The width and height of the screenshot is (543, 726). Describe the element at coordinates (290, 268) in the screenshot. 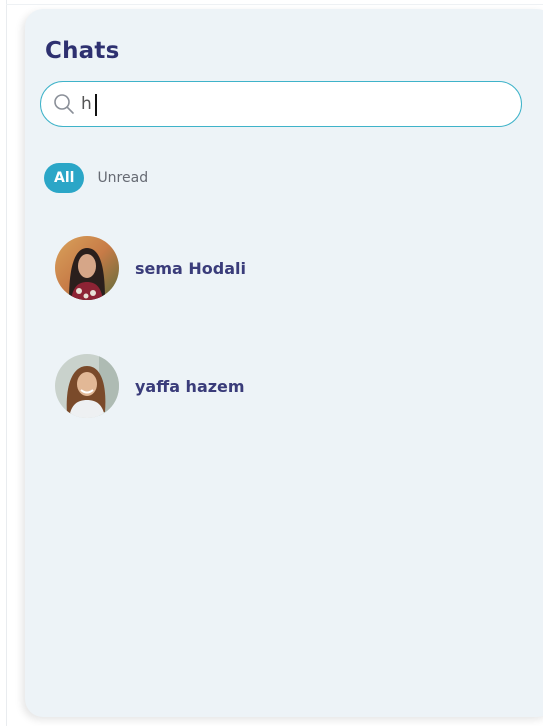

I see `chat-list-item: sema Hodali` at that location.